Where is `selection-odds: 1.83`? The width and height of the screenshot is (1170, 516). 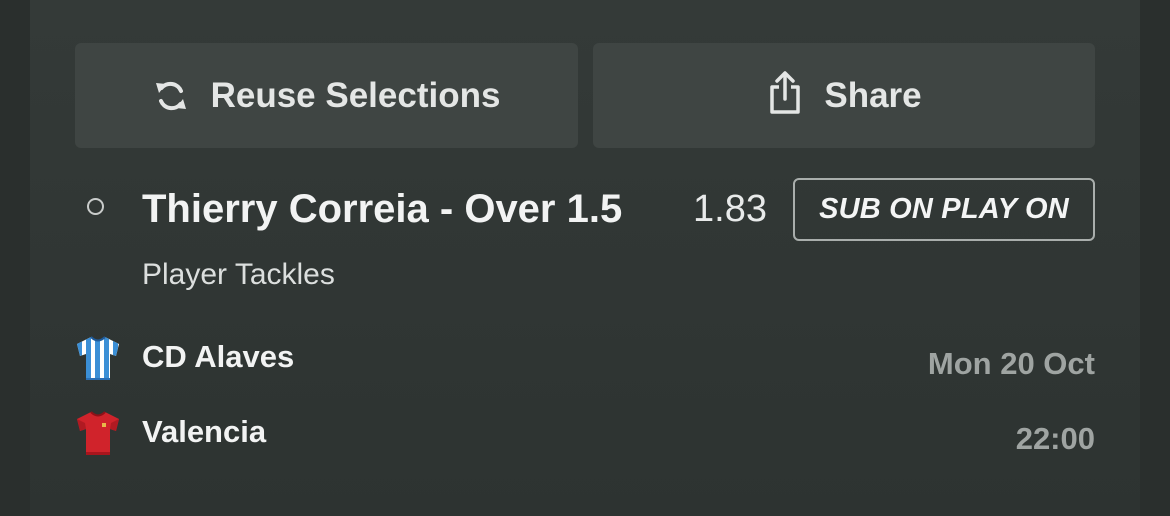
selection-odds: 1.83 is located at coordinates (730, 209).